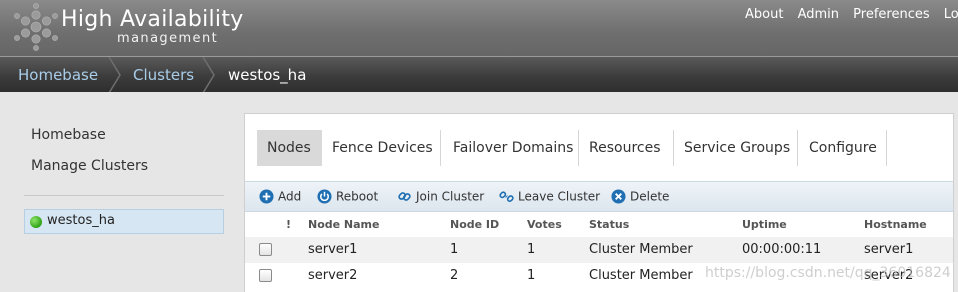 This screenshot has height=292, width=958. What do you see at coordinates (851, 14) in the screenshot?
I see `top-nav: About Admin Preferences Logo` at bounding box center [851, 14].